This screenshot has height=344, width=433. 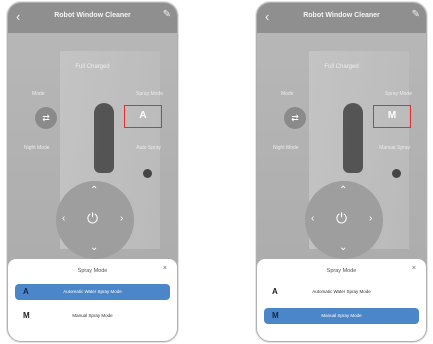 I want to click on spray-mode-button: A, so click(x=143, y=116).